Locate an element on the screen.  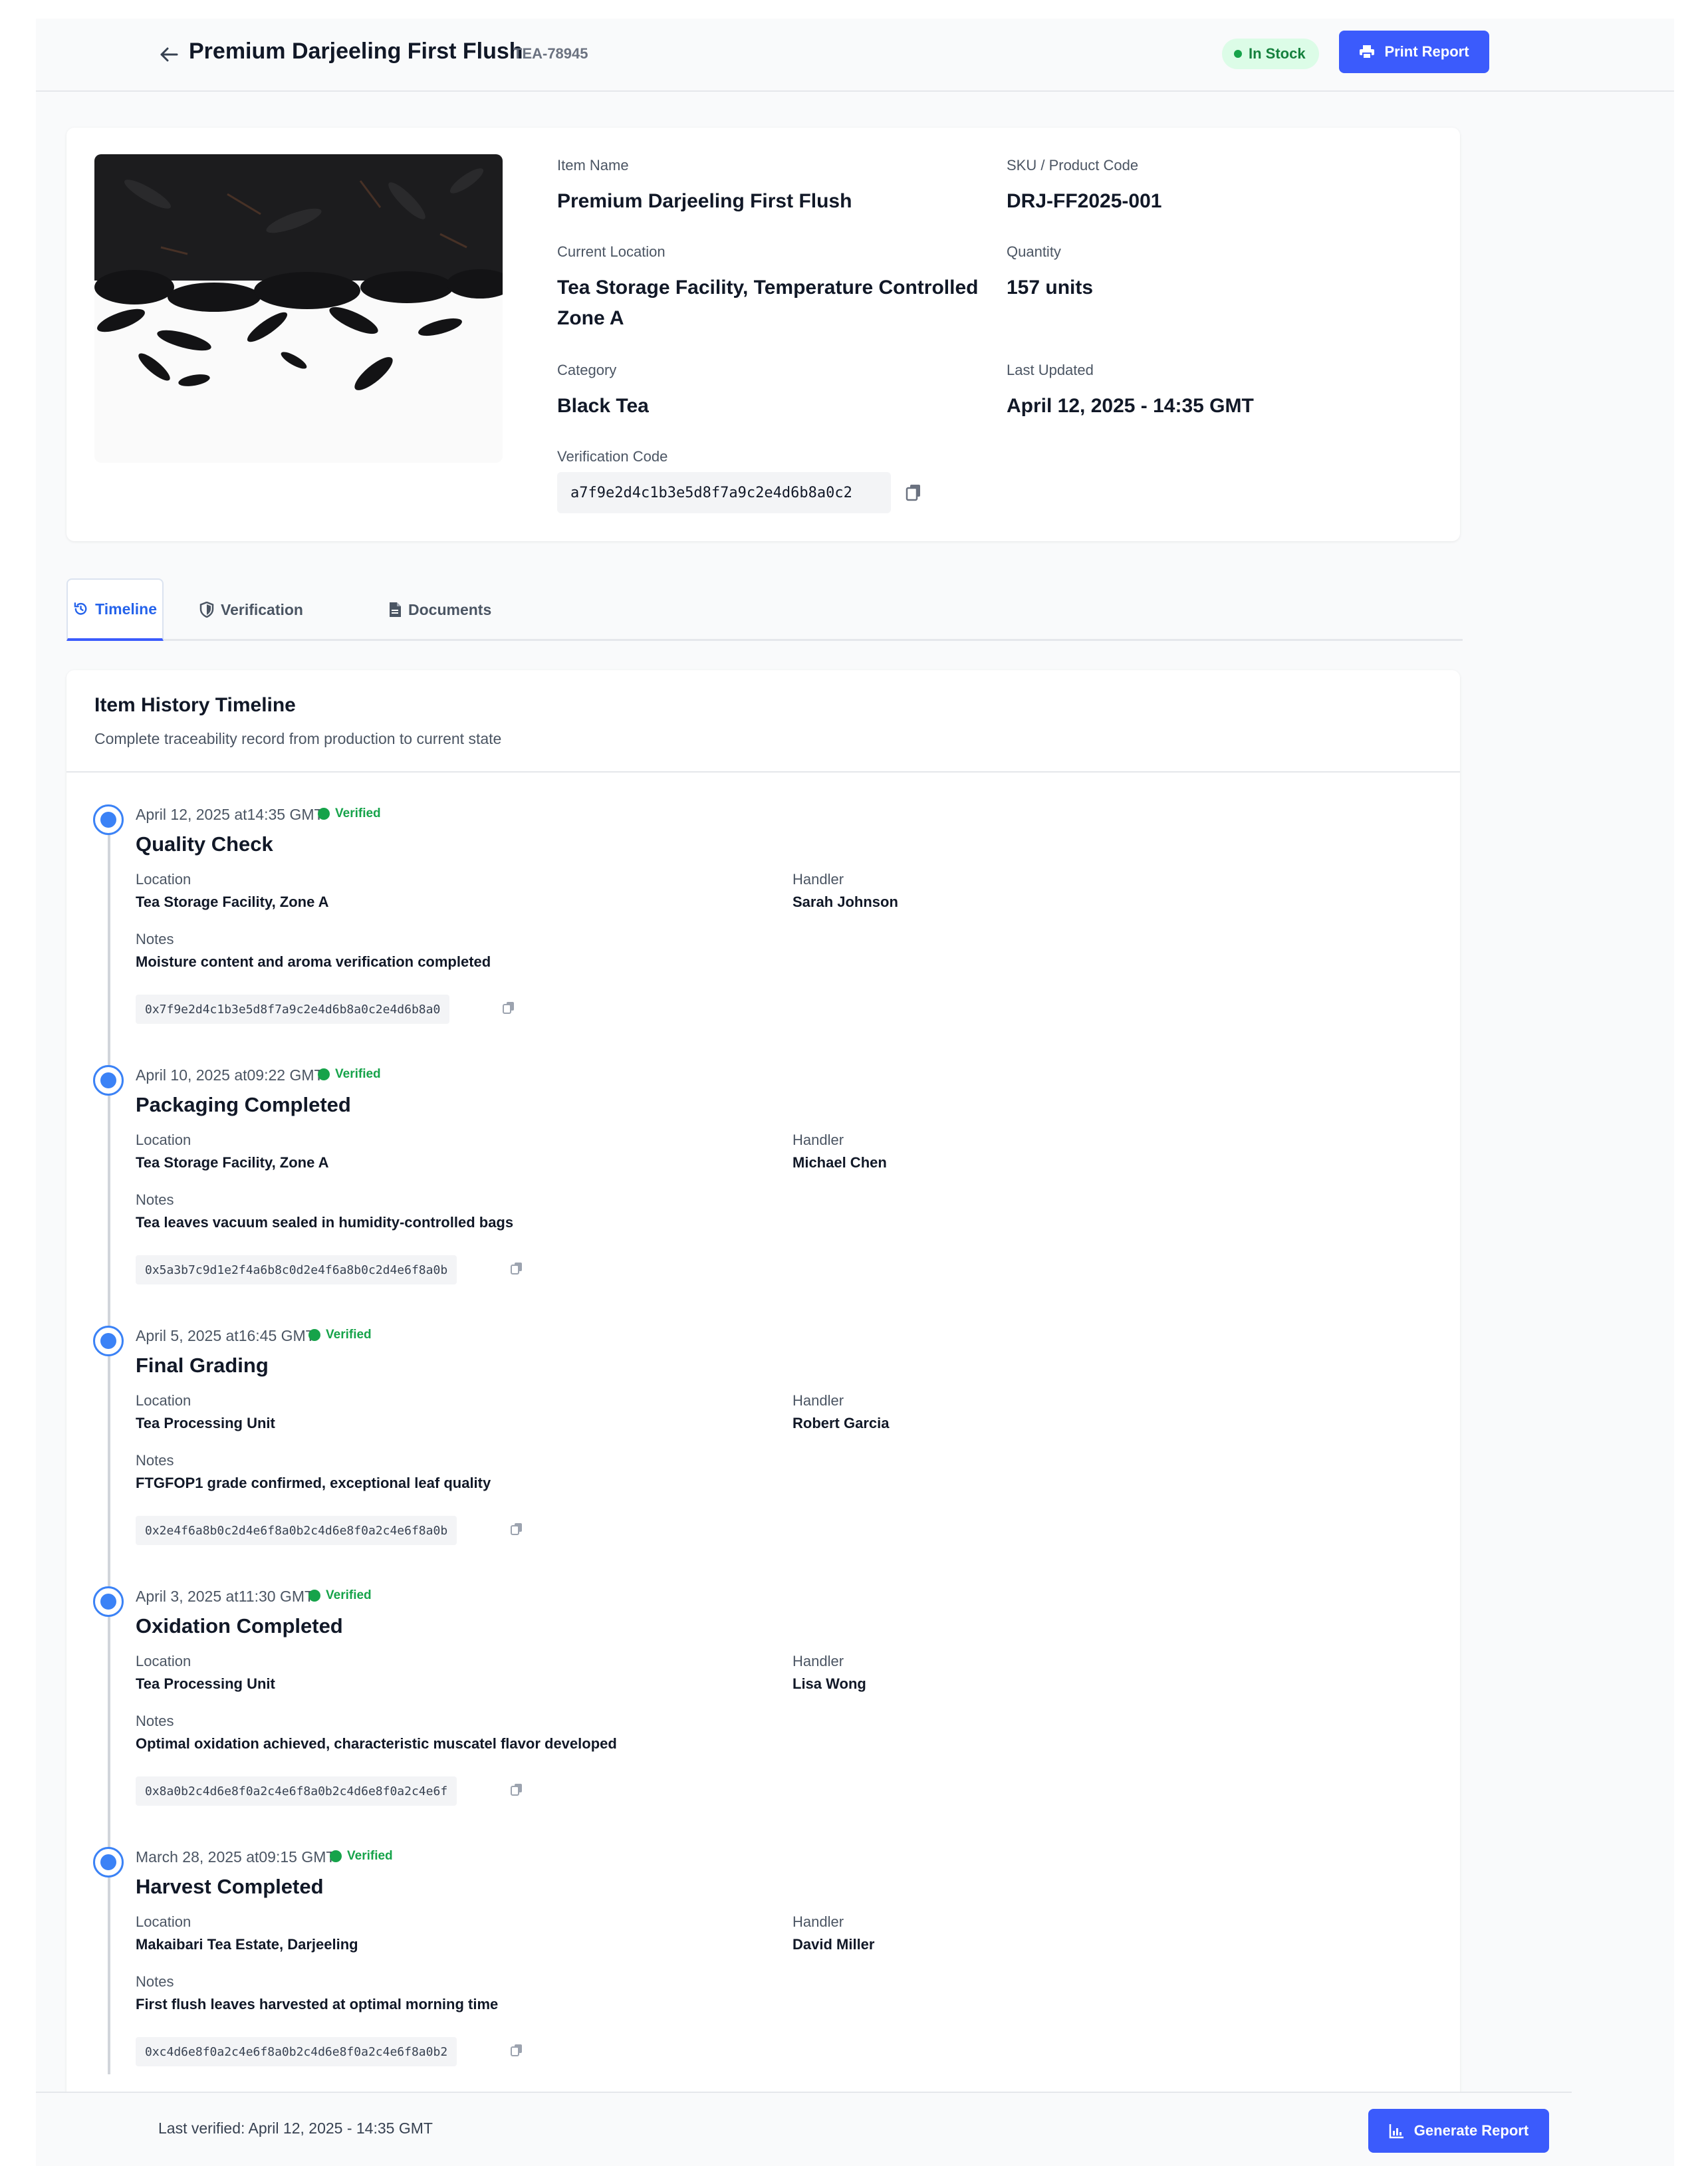
history-icon is located at coordinates (80, 608).